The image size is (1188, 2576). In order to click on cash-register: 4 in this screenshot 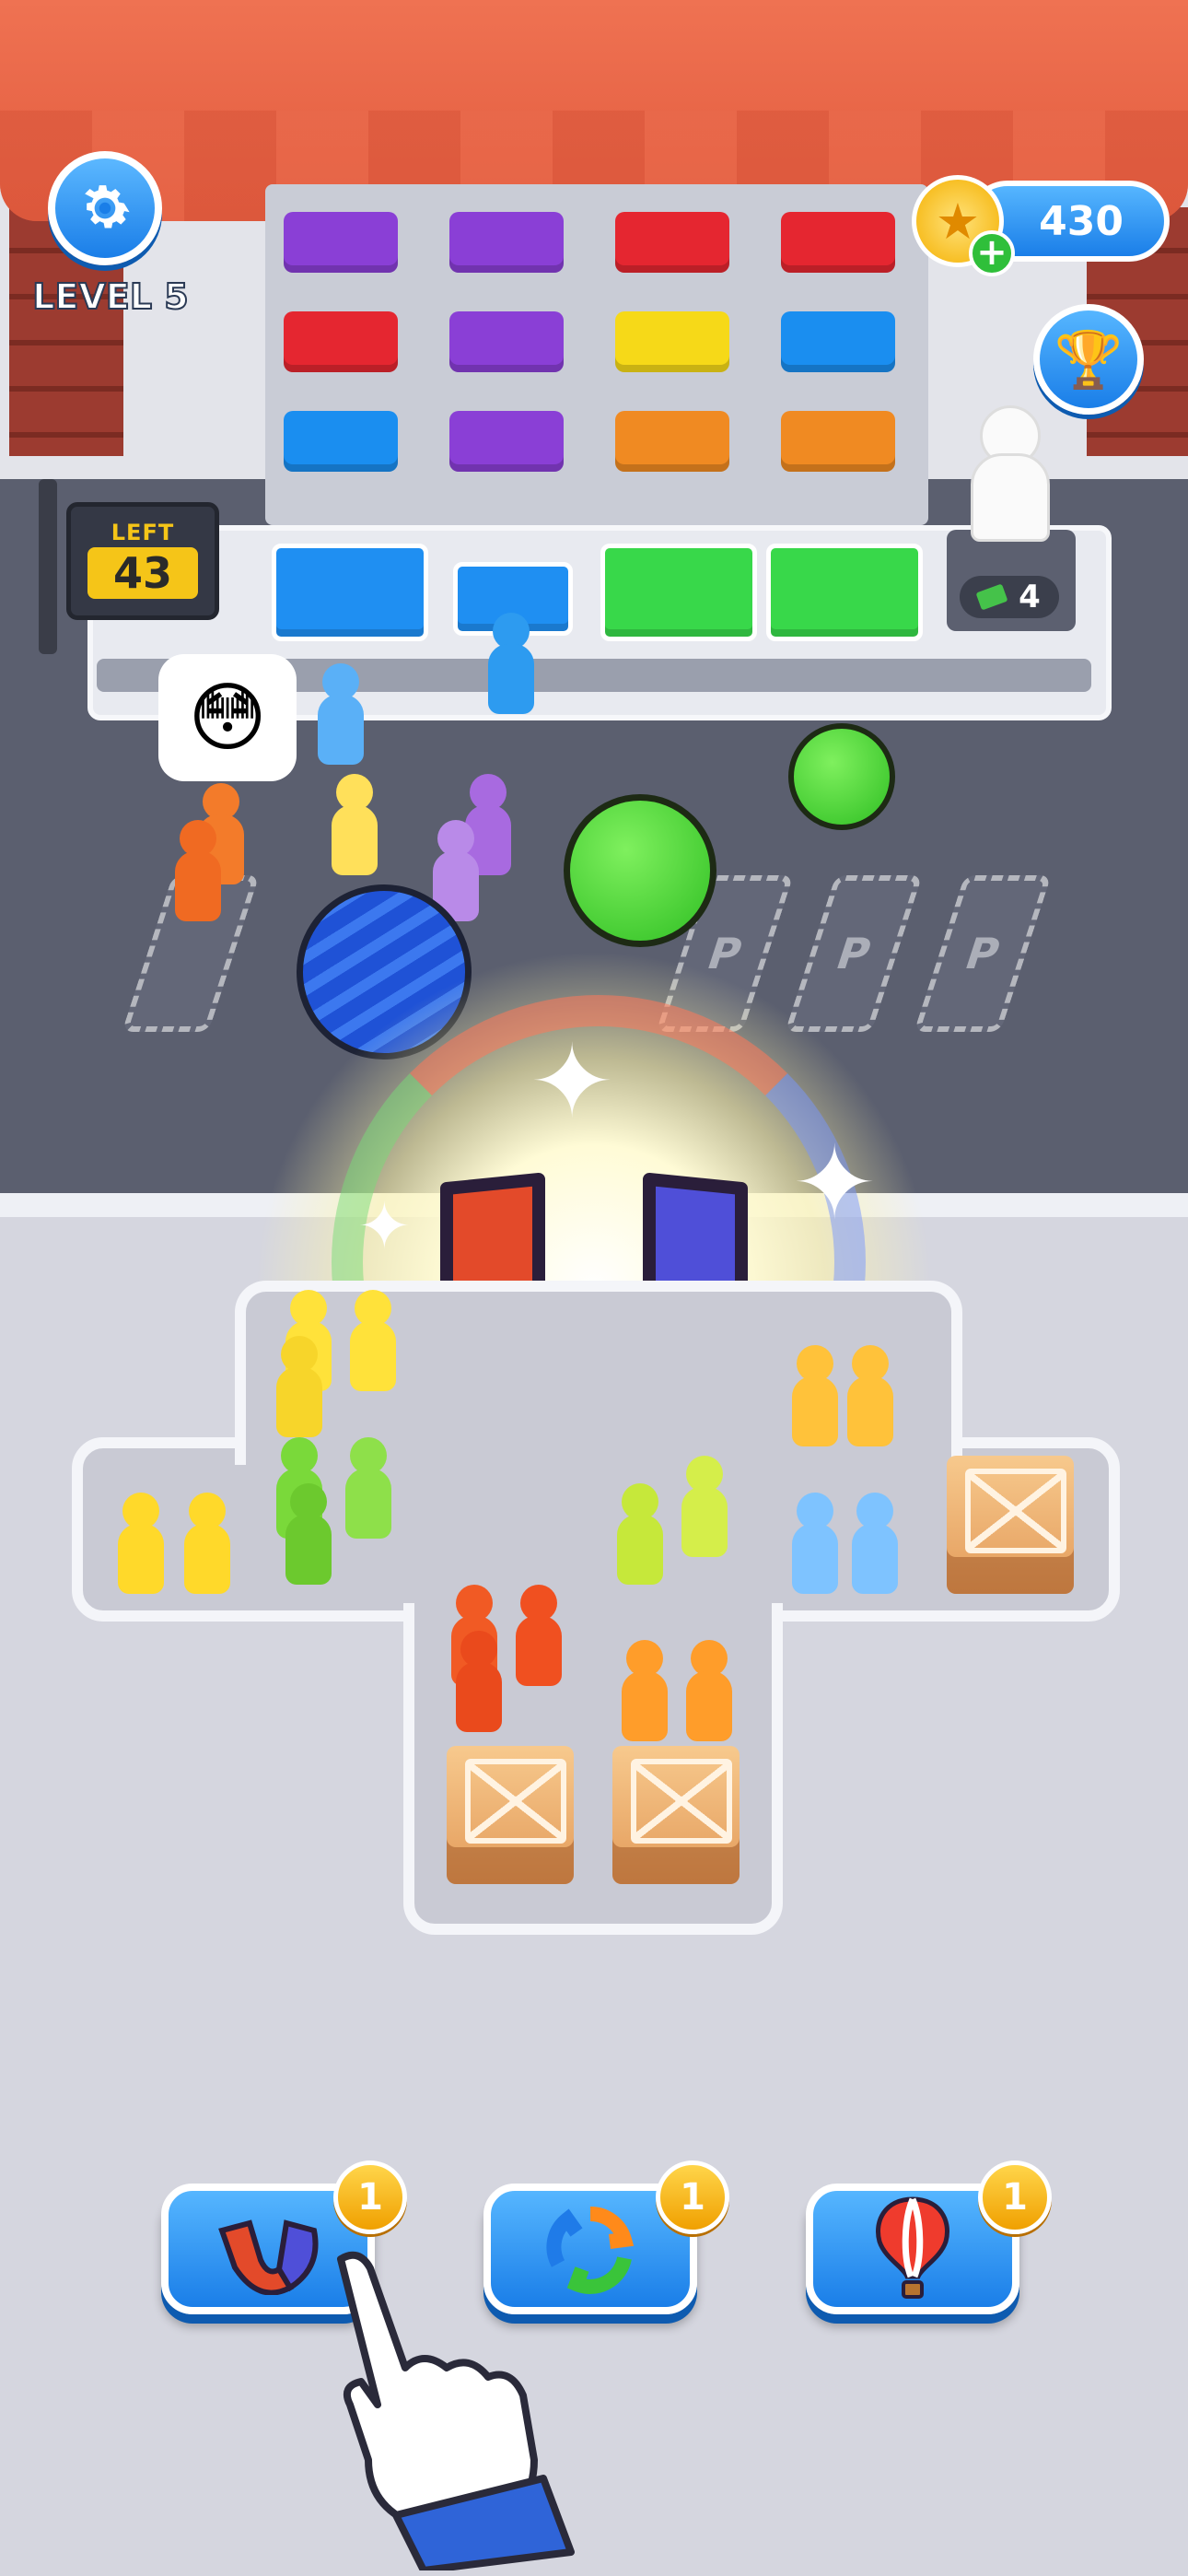, I will do `click(1011, 580)`.